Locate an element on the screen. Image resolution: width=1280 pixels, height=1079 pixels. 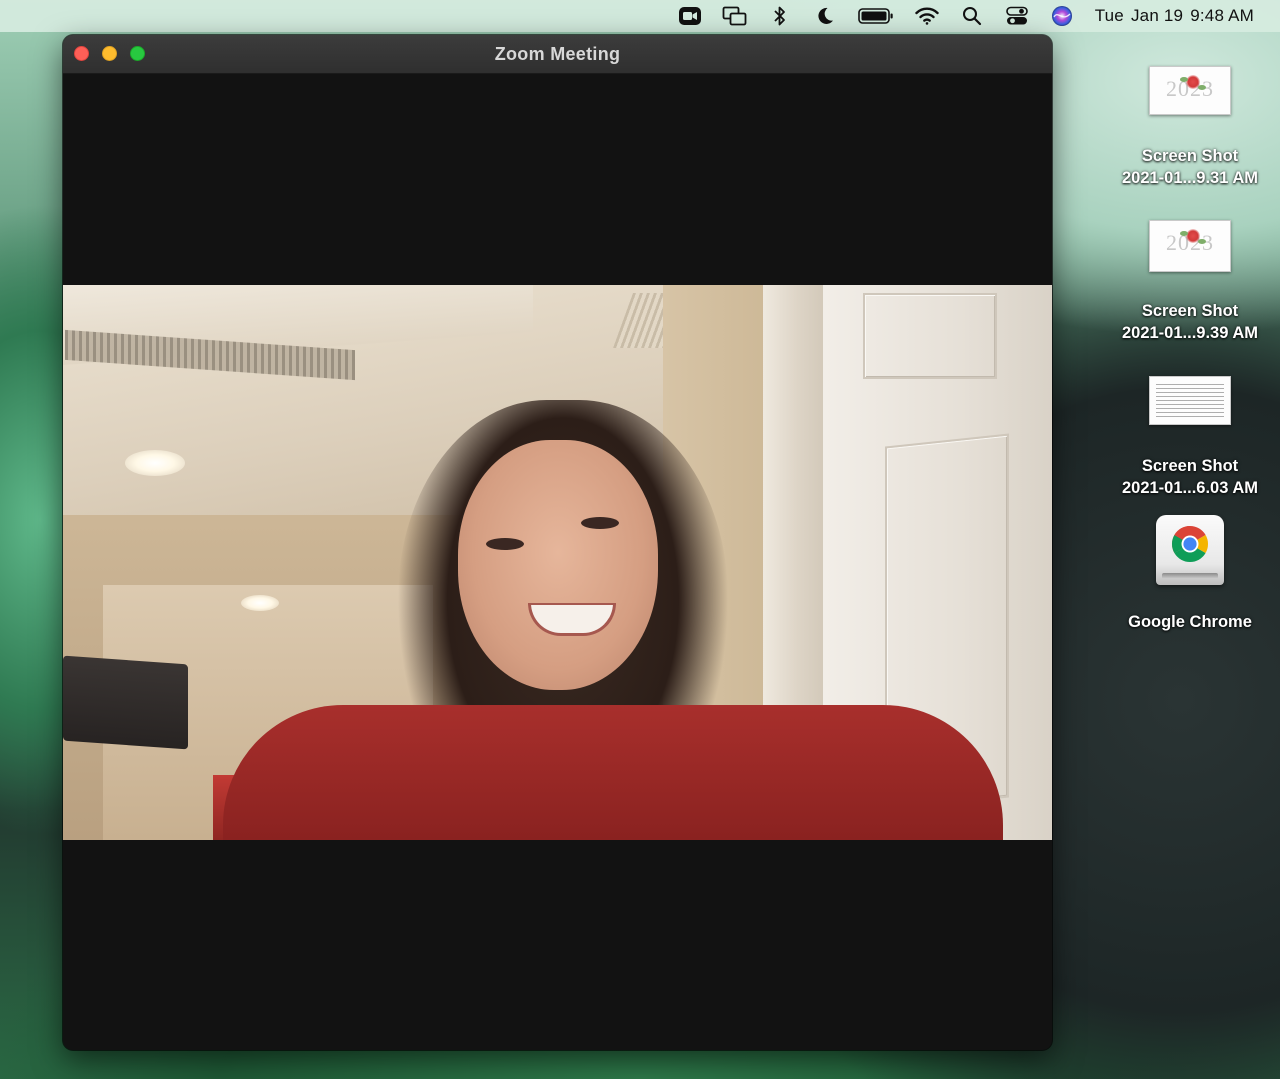
clock-date: Jan 19 is located at coordinates (1157, 15).